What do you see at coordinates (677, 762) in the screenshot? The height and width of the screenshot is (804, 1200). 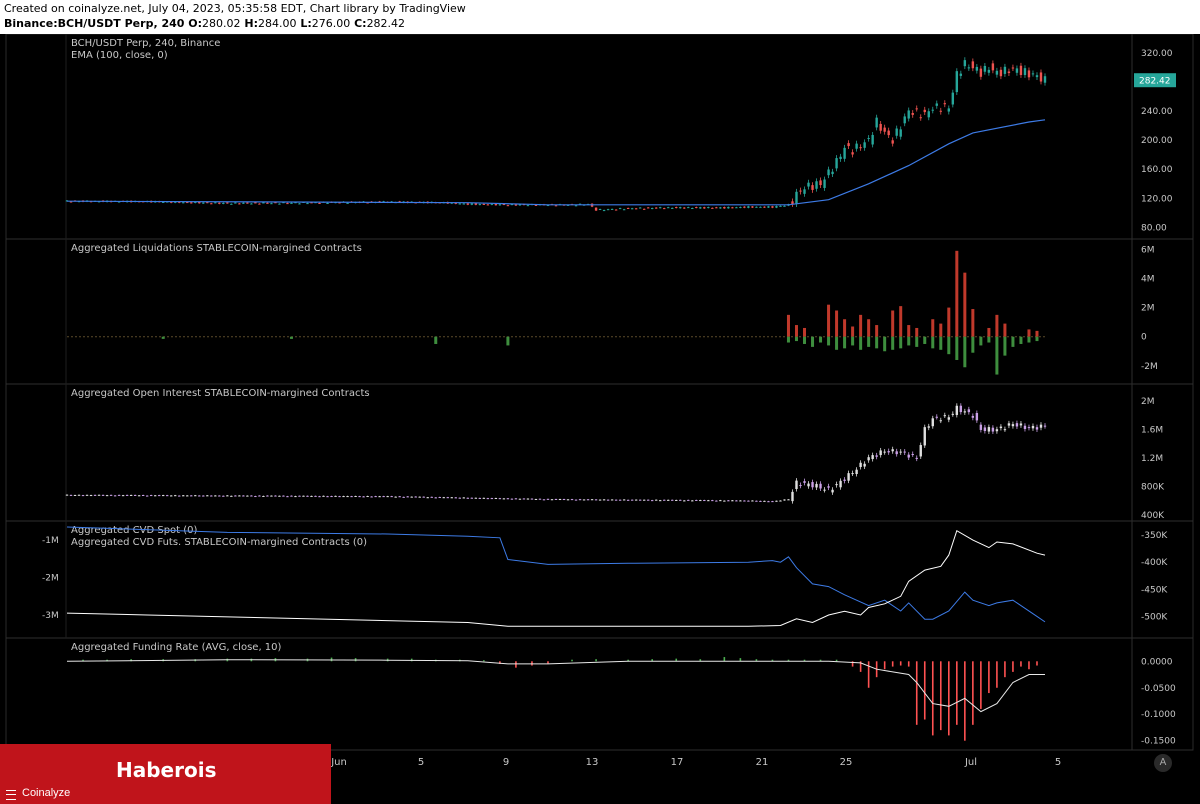 I see `x-tick: 17` at bounding box center [677, 762].